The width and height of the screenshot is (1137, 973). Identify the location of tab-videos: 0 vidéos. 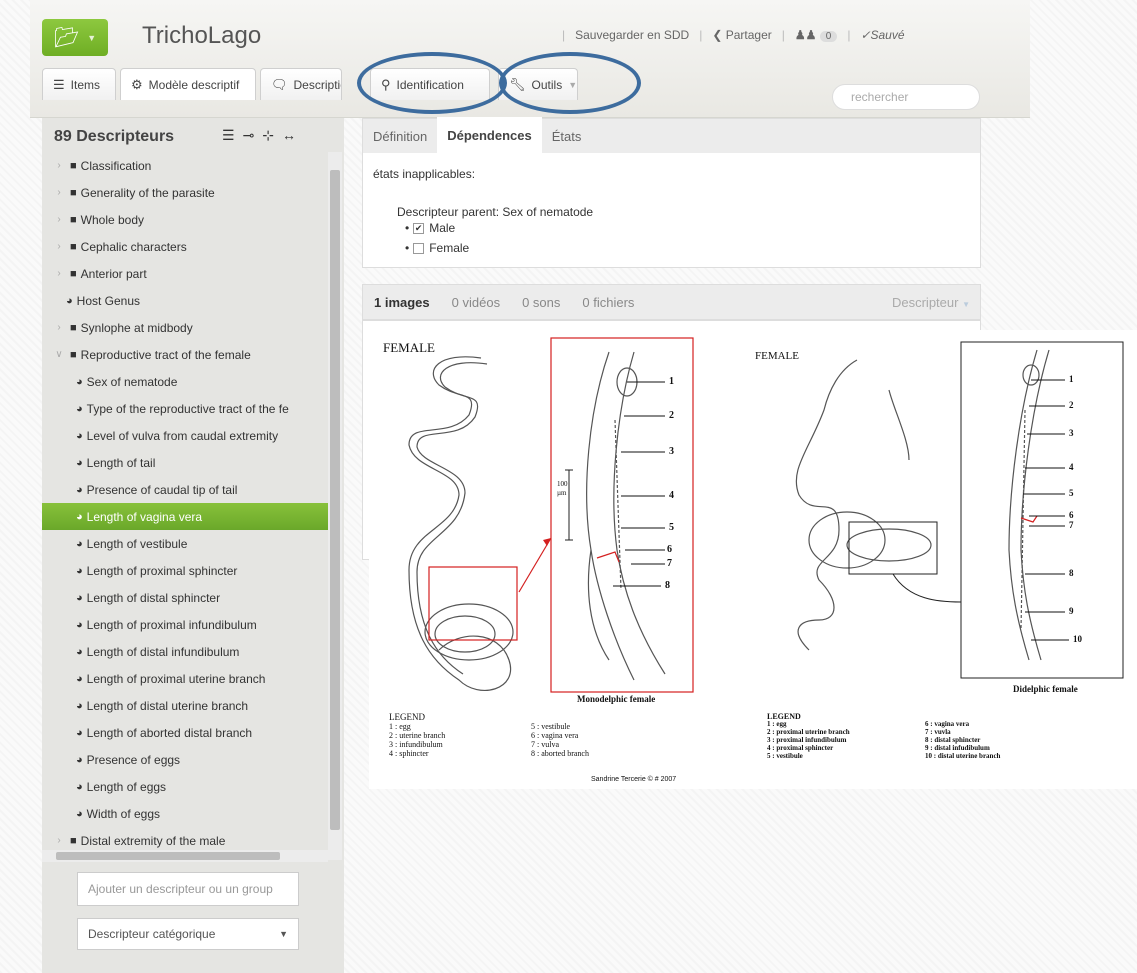
(476, 302).